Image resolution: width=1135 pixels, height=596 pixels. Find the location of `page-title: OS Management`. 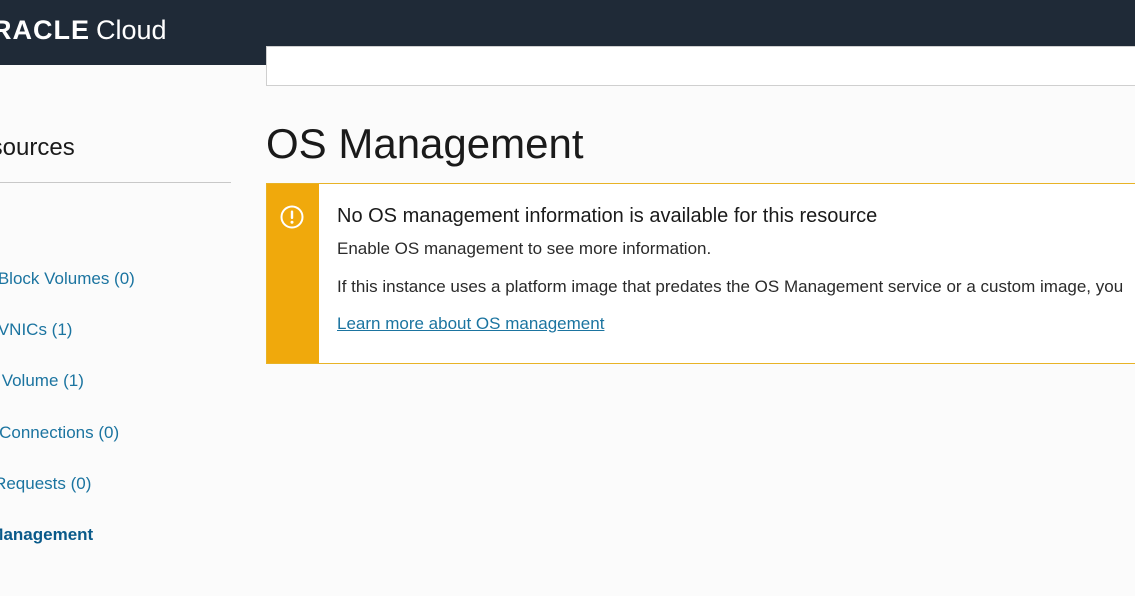

page-title: OS Management is located at coordinates (425, 143).